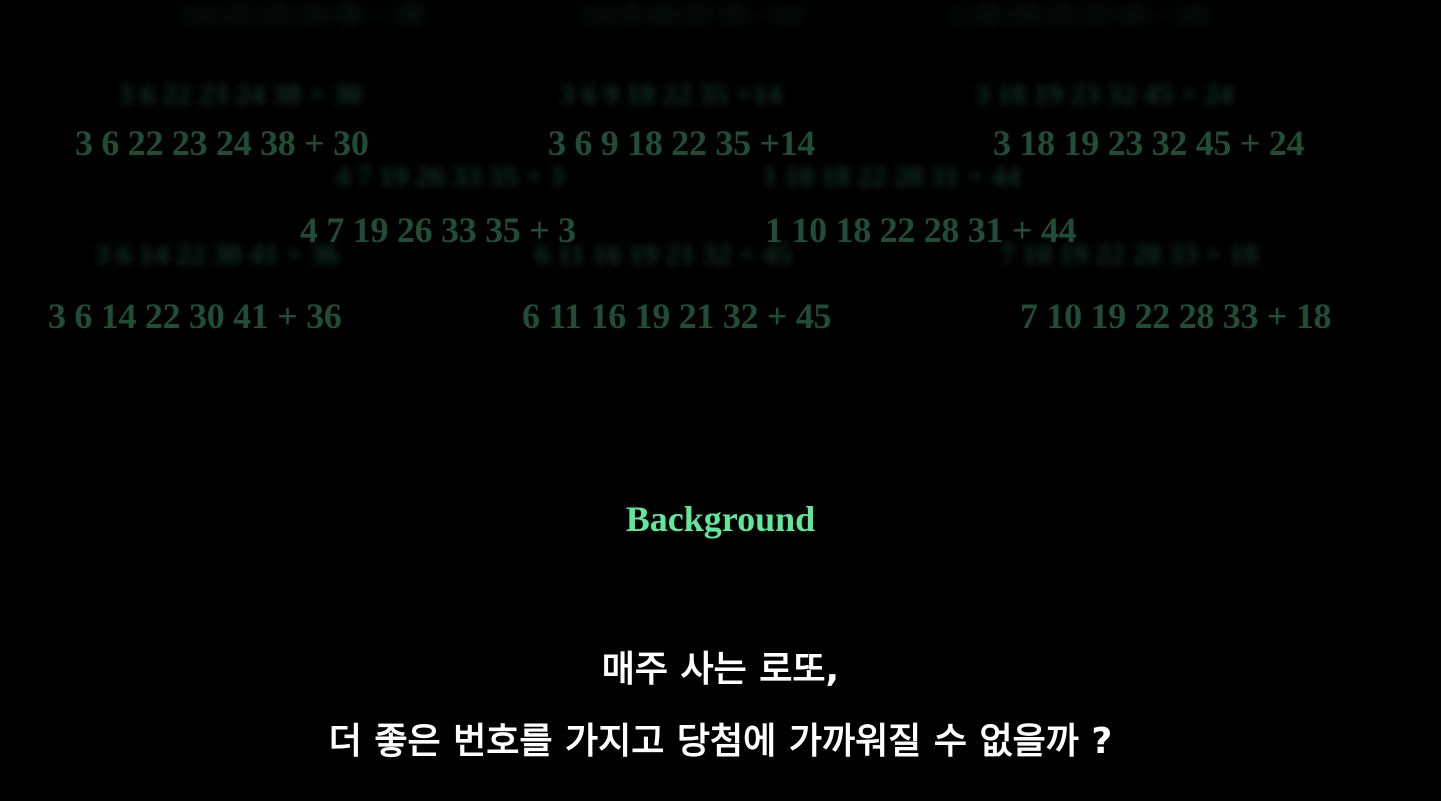  I want to click on blurred-number: 4 7 19 26 33 35 + 3, so click(449, 176).